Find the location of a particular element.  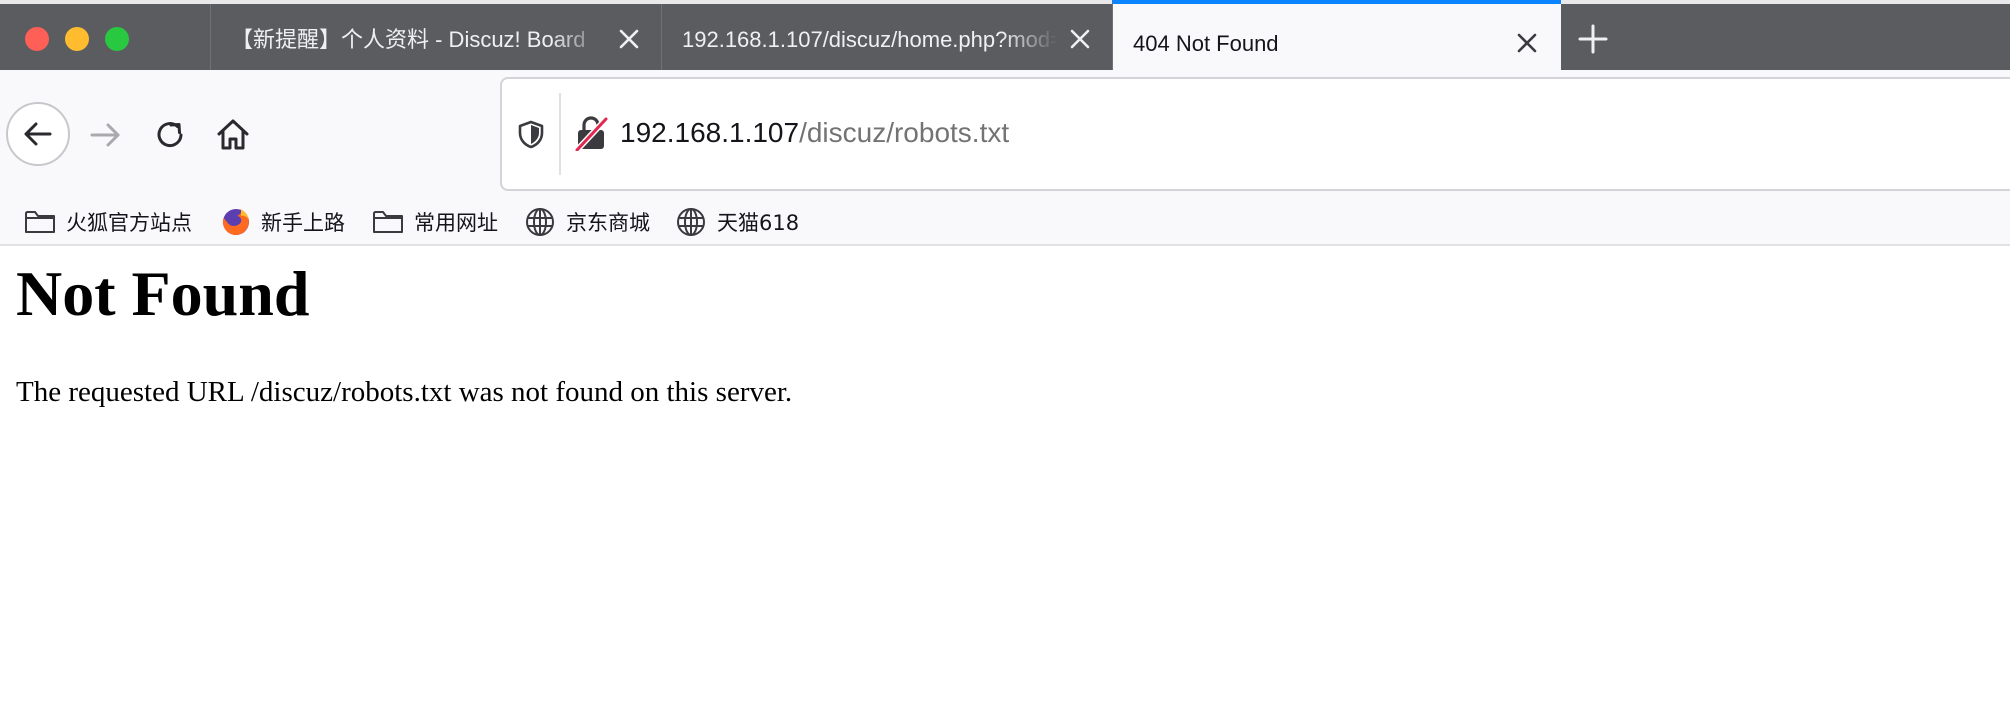

window-minimize-button is located at coordinates (77, 39).